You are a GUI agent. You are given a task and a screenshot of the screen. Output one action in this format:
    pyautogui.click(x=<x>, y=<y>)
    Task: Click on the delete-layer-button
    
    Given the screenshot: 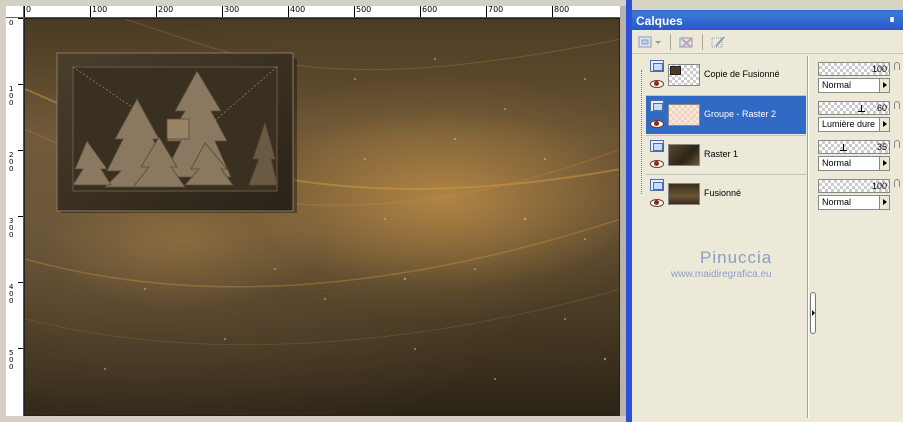 What is the action you would take?
    pyautogui.click(x=686, y=42)
    